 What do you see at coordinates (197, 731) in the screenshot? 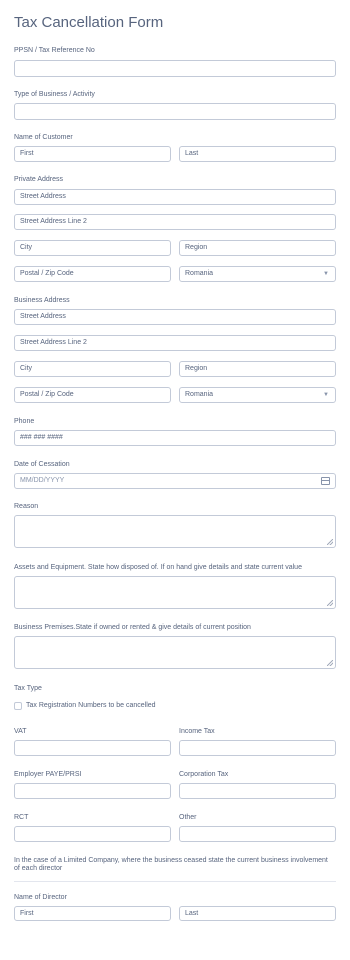
I see `income-tax-label: Income Tax` at bounding box center [197, 731].